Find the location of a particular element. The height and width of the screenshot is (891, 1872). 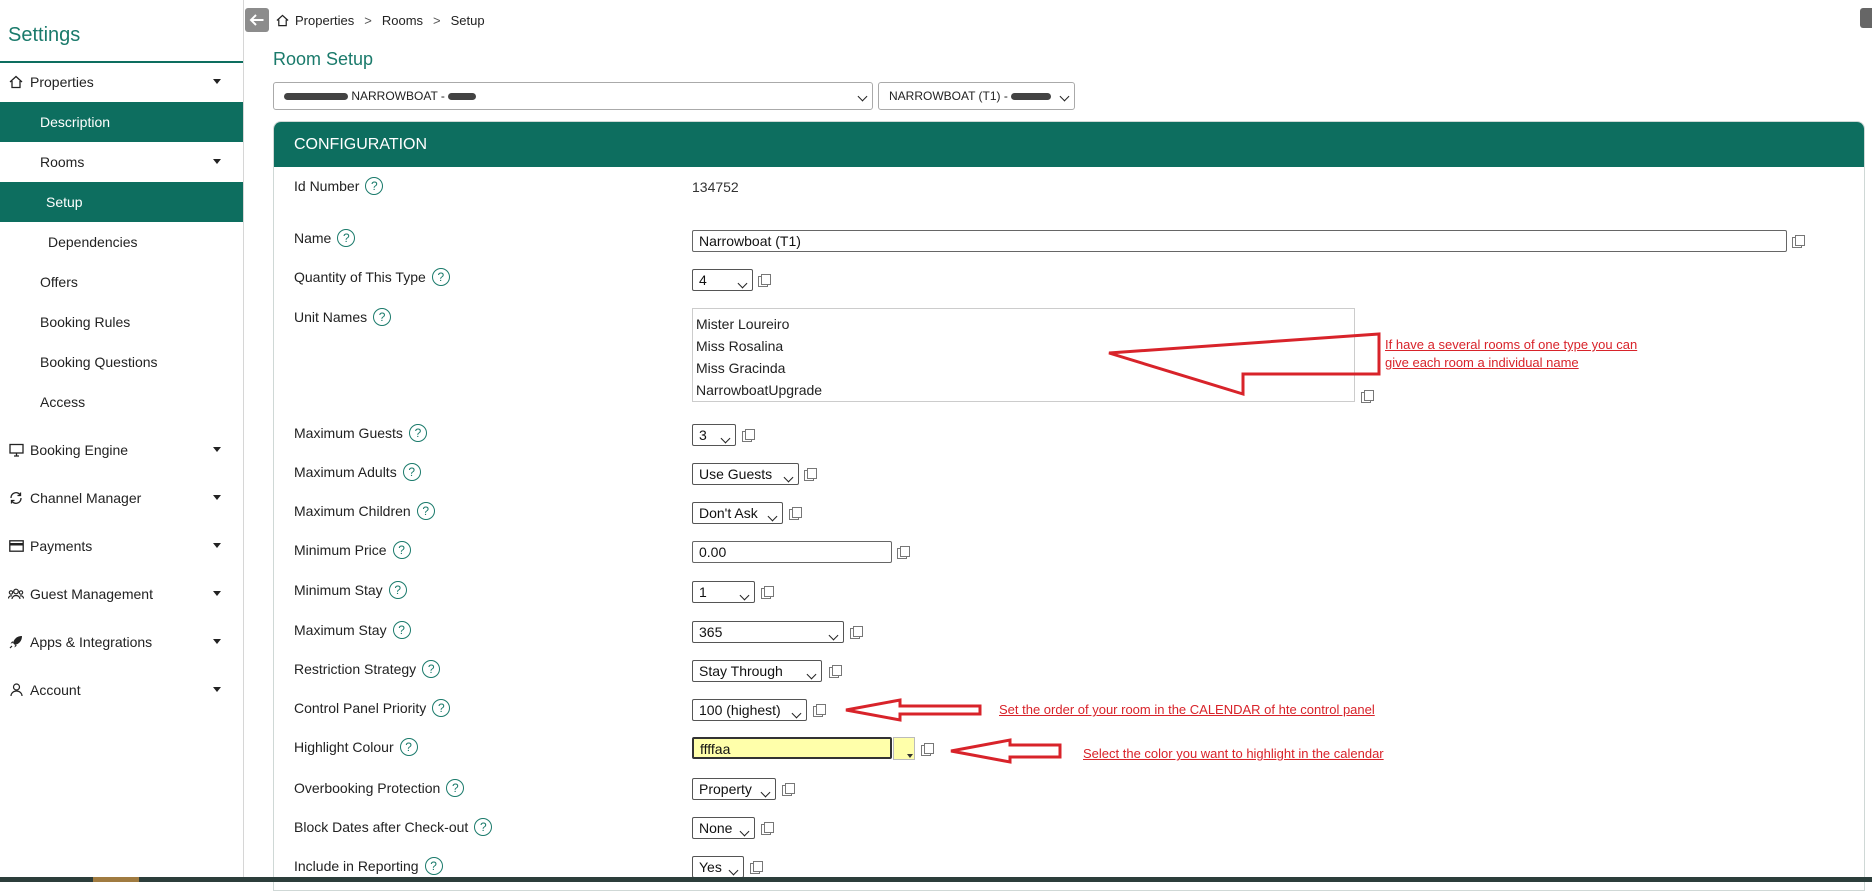

field-label: Include in Reporting is located at coordinates (356, 866).